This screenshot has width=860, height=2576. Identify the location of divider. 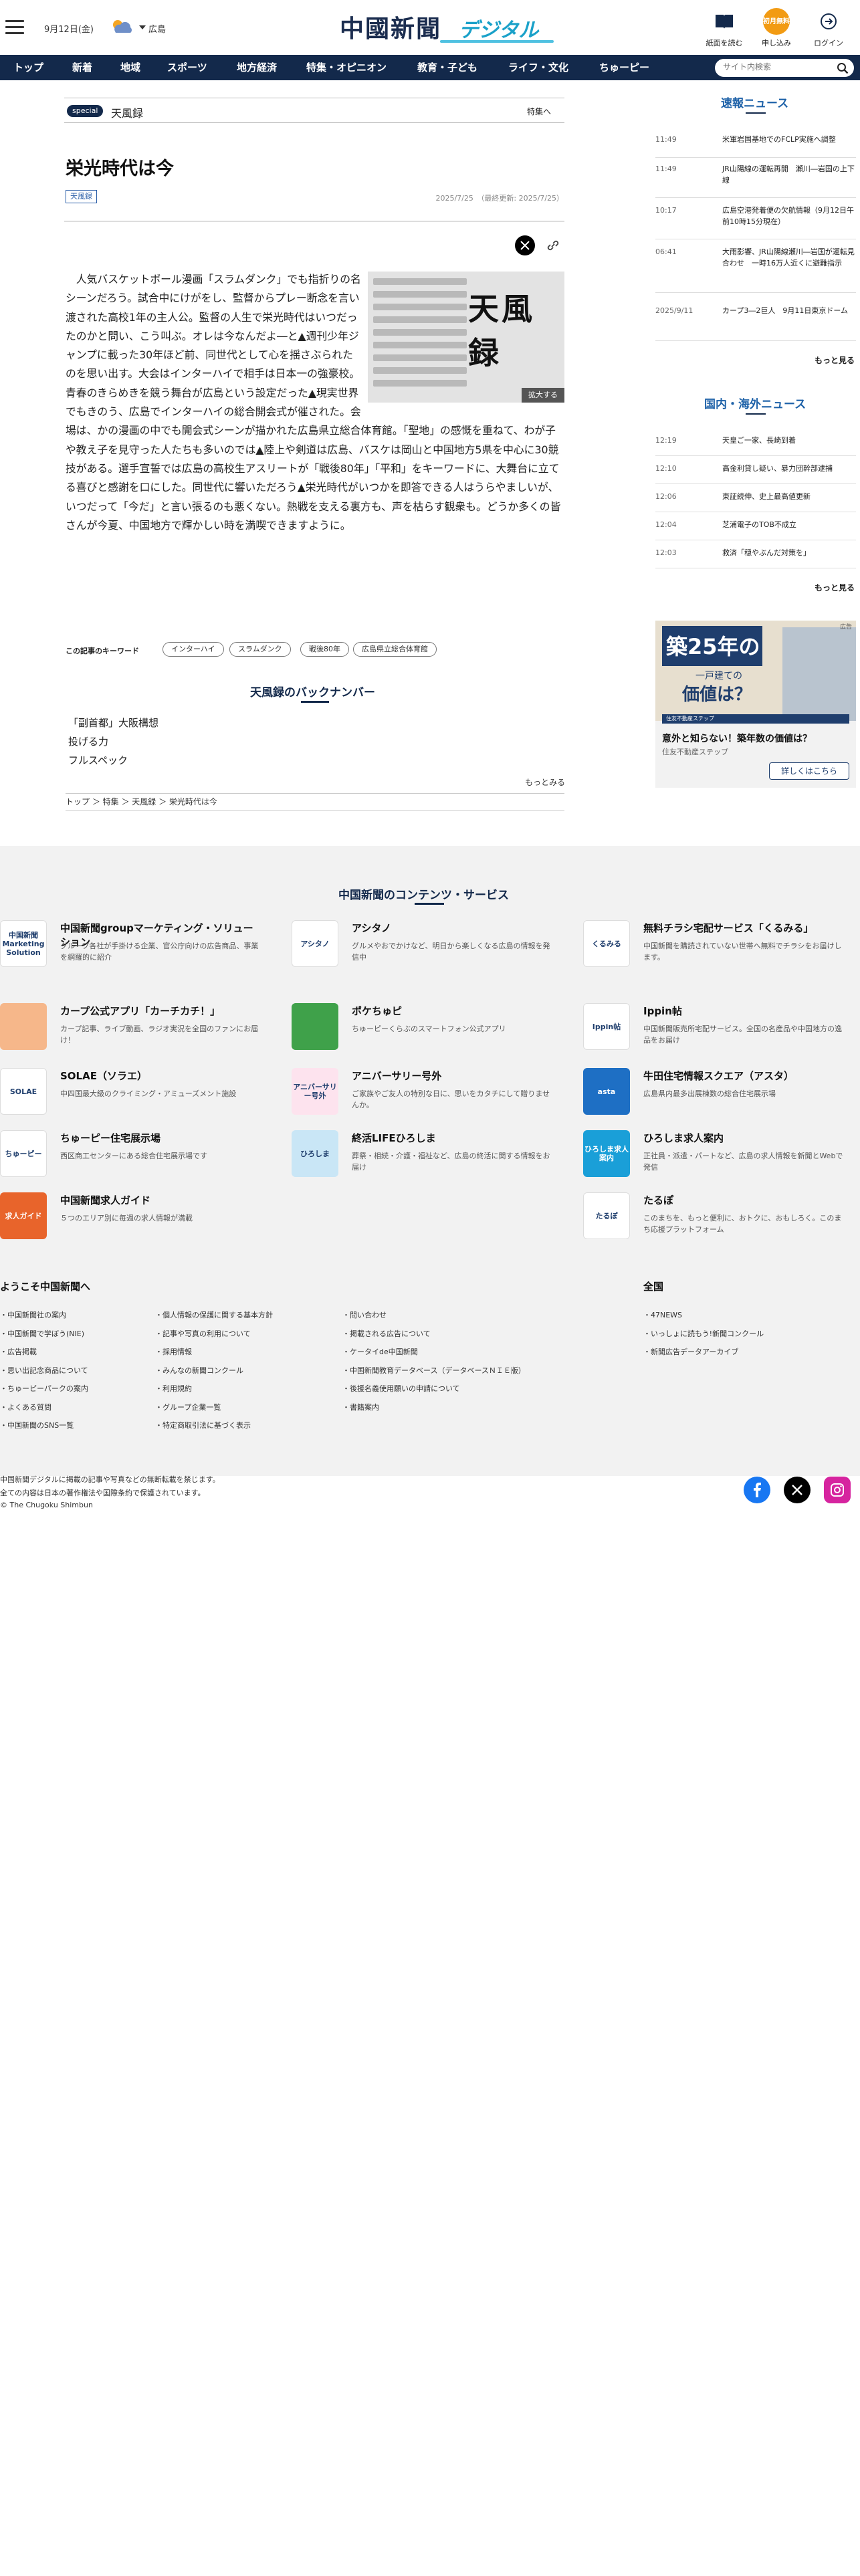
(314, 221).